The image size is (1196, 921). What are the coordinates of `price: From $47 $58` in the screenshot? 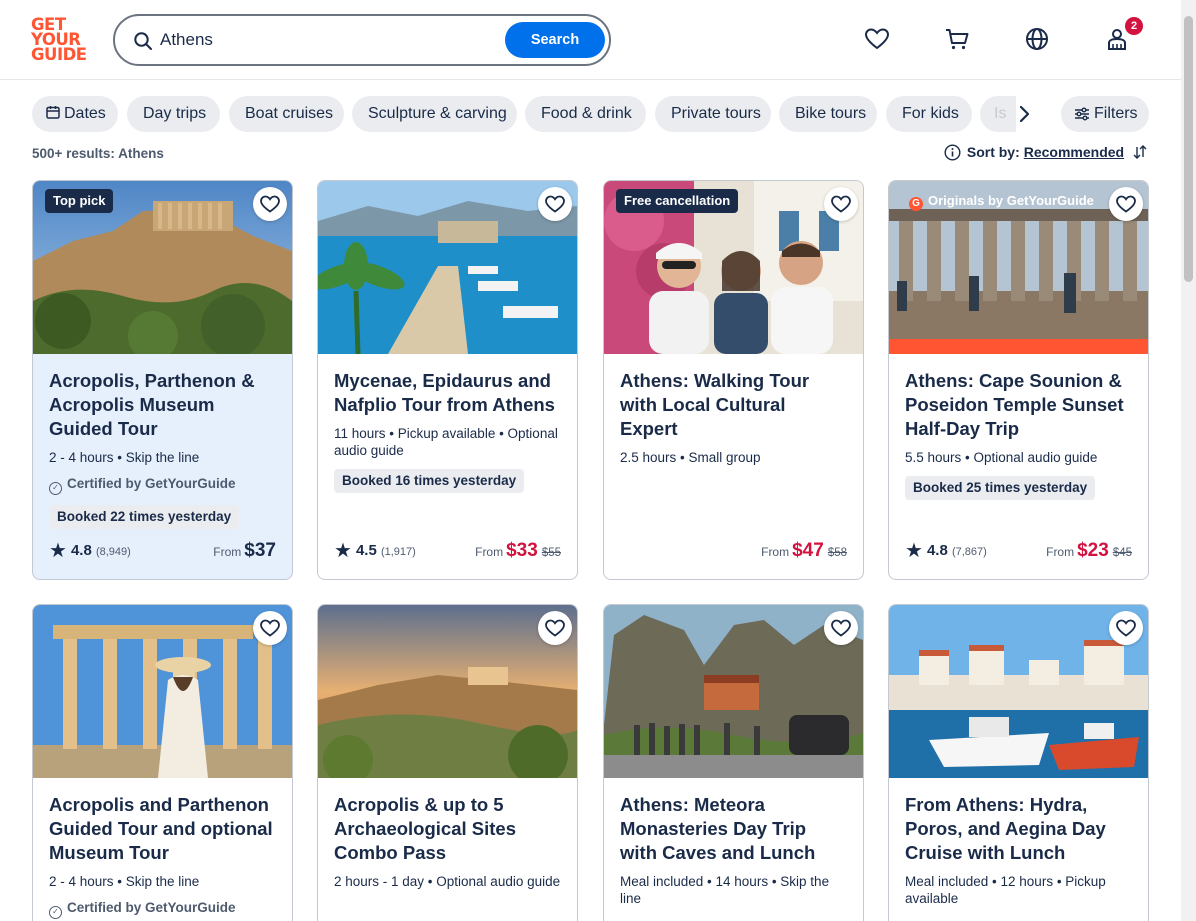 It's located at (804, 550).